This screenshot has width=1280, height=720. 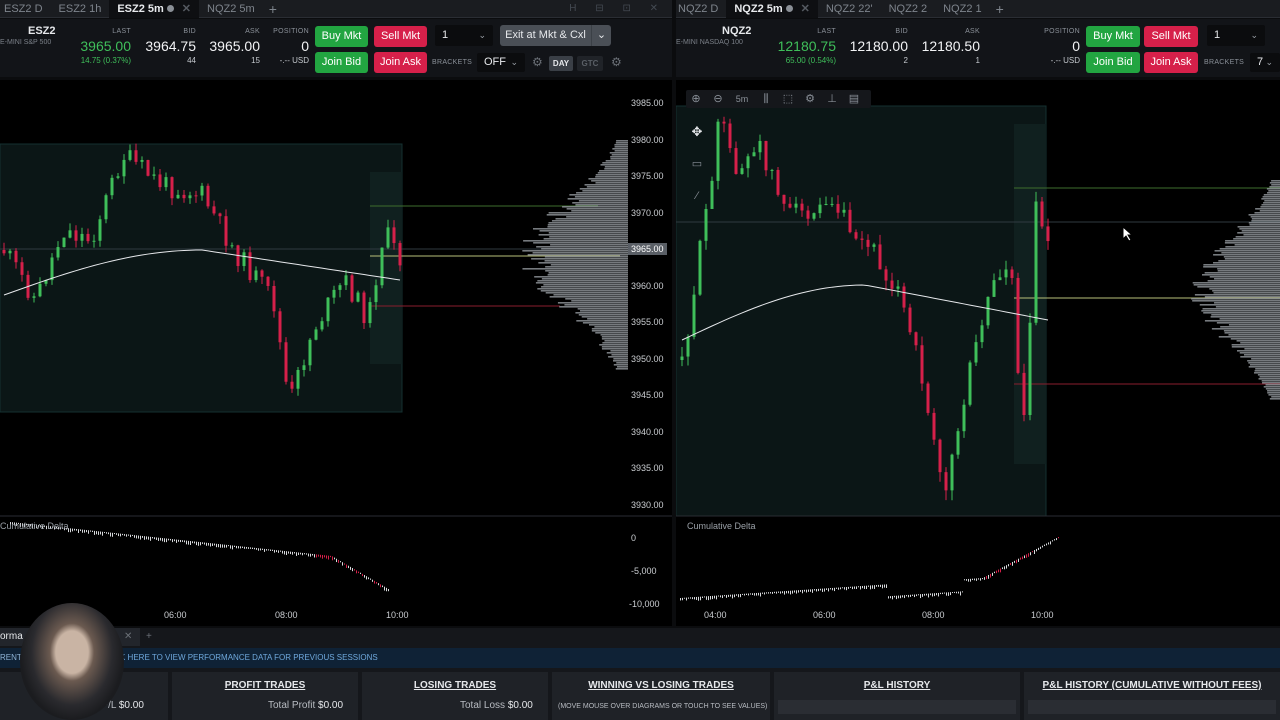 What do you see at coordinates (742, 99) in the screenshot?
I see `timeframe-button: 5m` at bounding box center [742, 99].